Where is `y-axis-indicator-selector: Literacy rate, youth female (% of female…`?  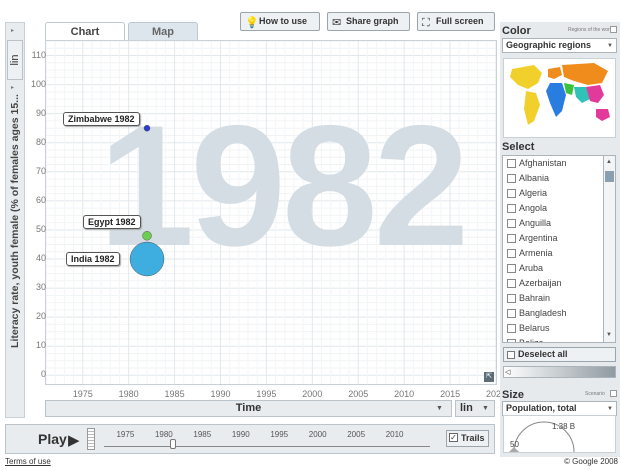
y-axis-indicator-selector: Literacy rate, youth female (% of female… is located at coordinates (15, 221).